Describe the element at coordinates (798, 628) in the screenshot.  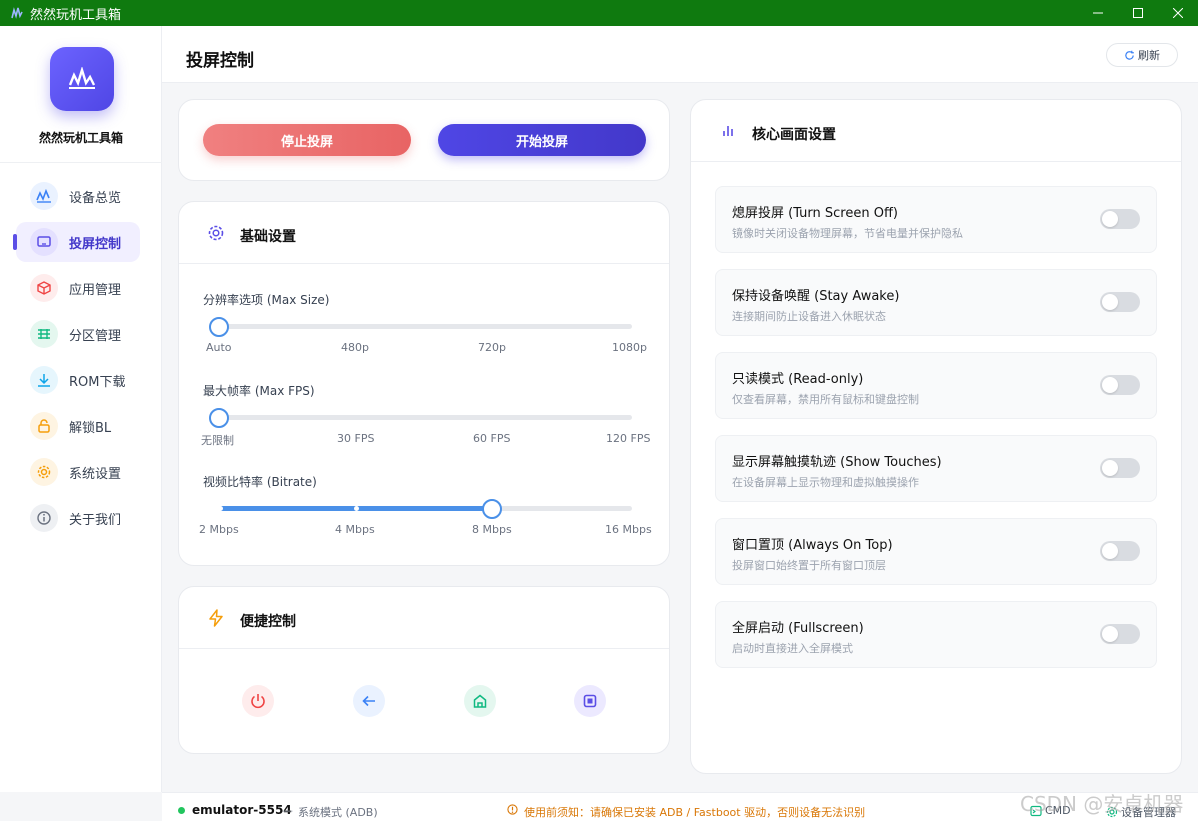
I see `setting-title: 全屏启动 (Fullscreen)` at that location.